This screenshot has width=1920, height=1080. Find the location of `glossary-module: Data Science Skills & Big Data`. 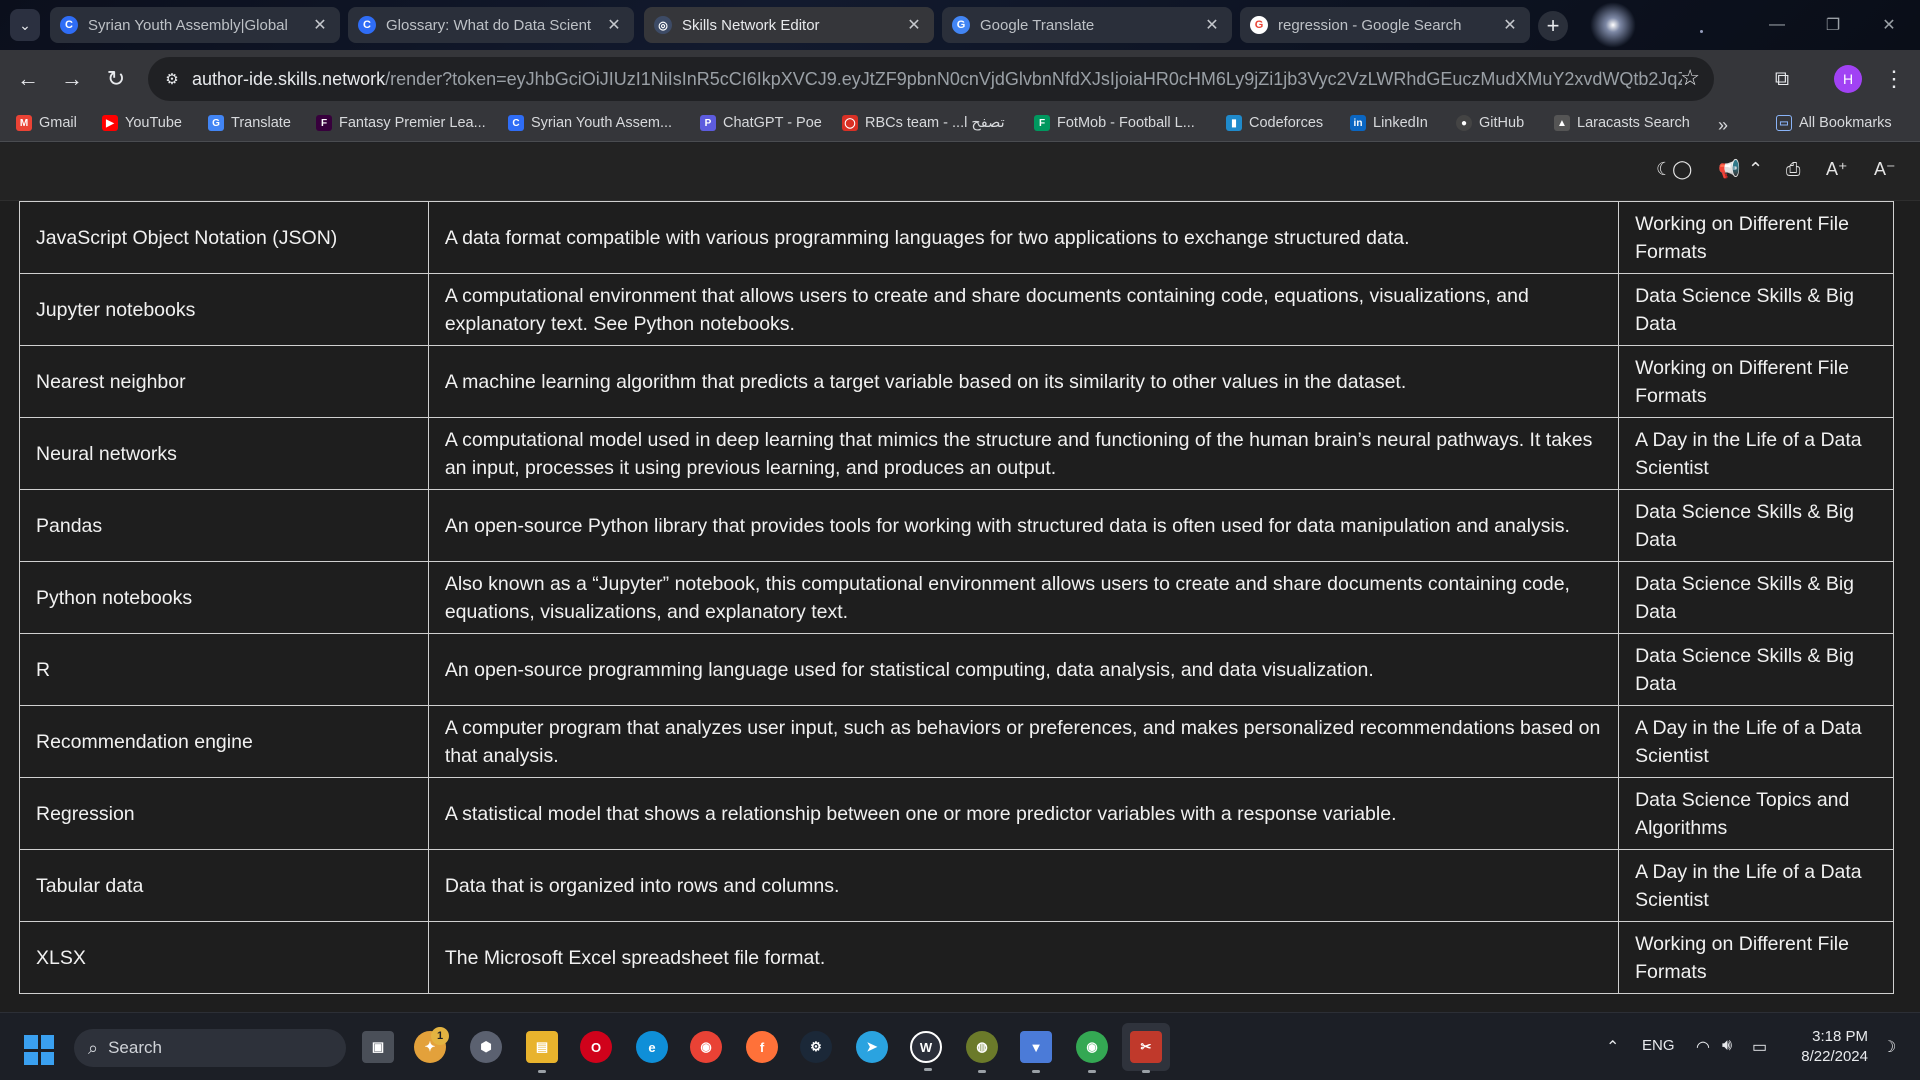

glossary-module: Data Science Skills & Big Data is located at coordinates (1756, 525).